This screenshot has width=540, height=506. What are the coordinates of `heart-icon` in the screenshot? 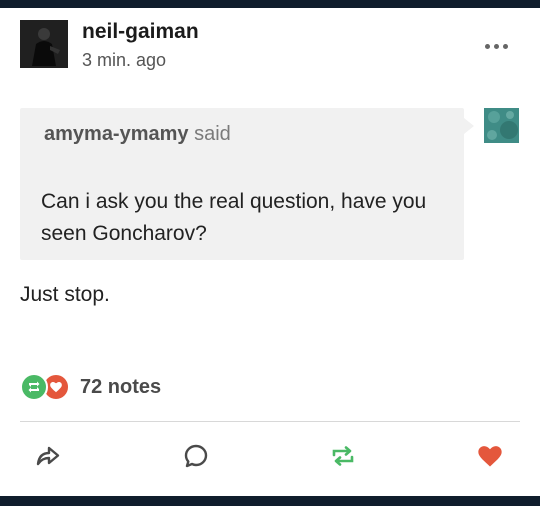 It's located at (490, 456).